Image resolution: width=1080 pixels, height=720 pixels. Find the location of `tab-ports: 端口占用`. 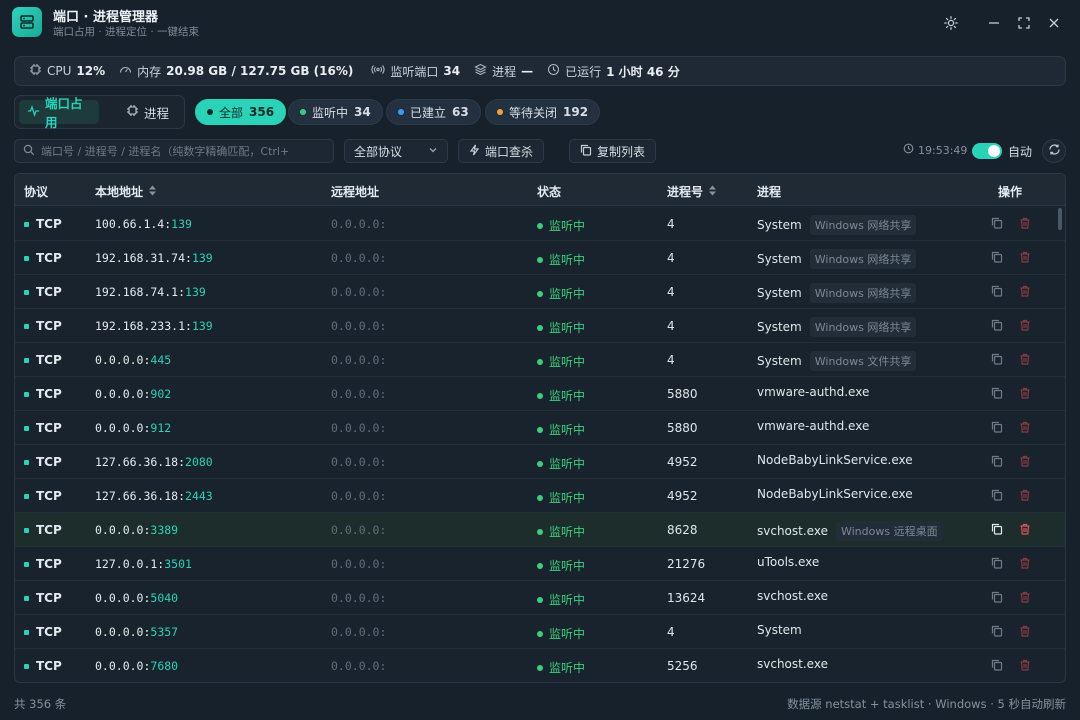

tab-ports: 端口占用 is located at coordinates (59, 113).